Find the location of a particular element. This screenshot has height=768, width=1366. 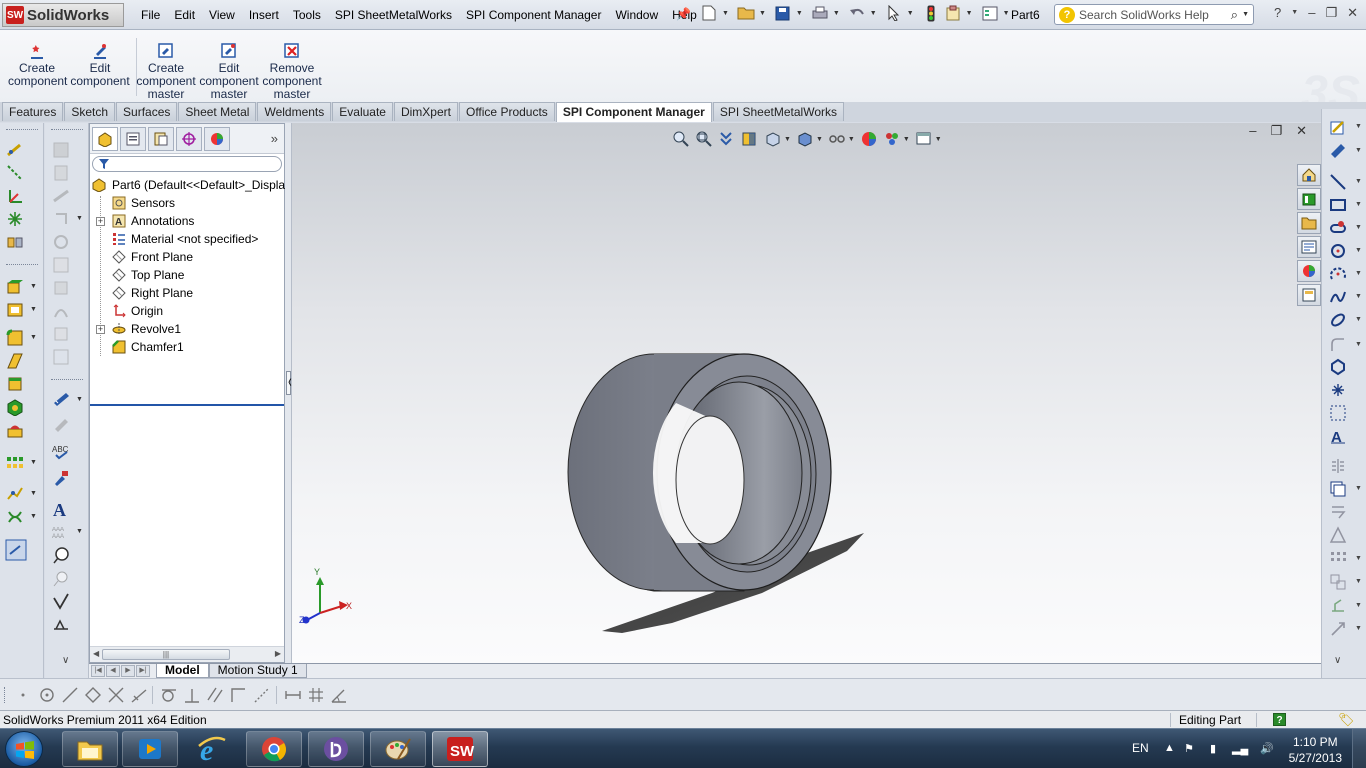

display-relations-icon is located at coordinates (1338, 606).